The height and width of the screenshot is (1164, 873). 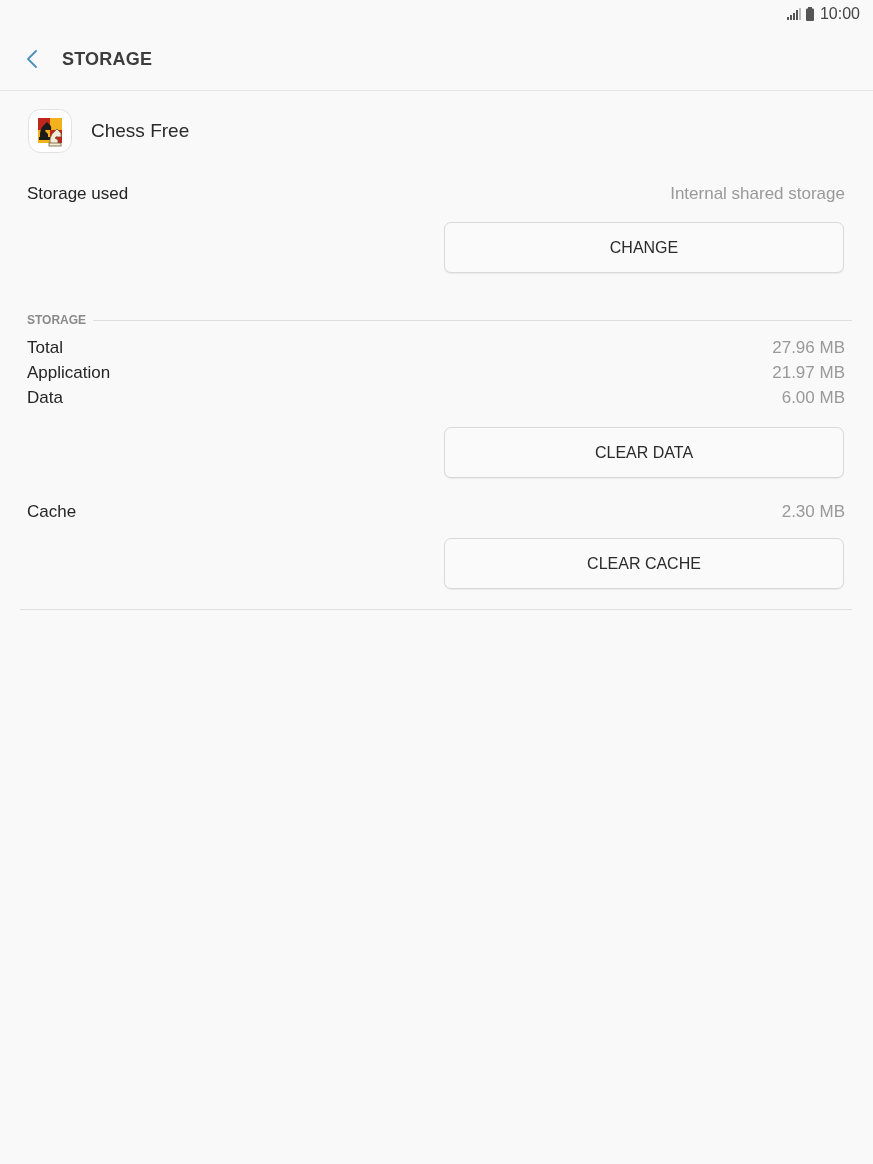 I want to click on clear-cache-button: CLEAR CACHE, so click(x=644, y=563).